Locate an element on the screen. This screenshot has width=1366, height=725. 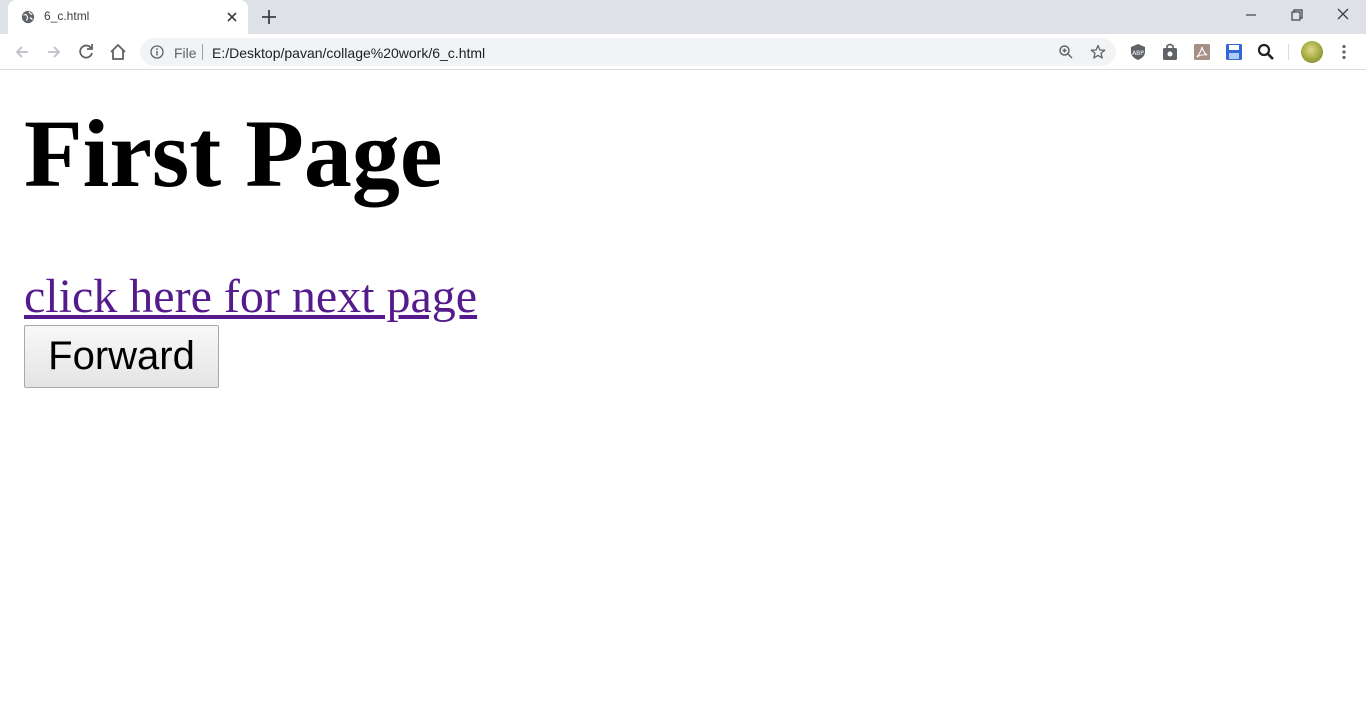
page-title: First Page is located at coordinates (233, 153).